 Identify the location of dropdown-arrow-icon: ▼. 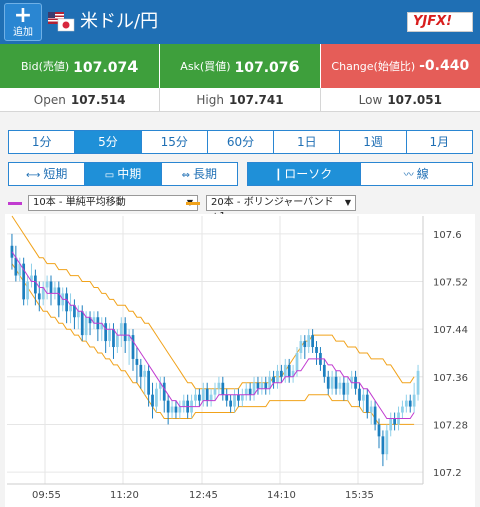
(347, 202).